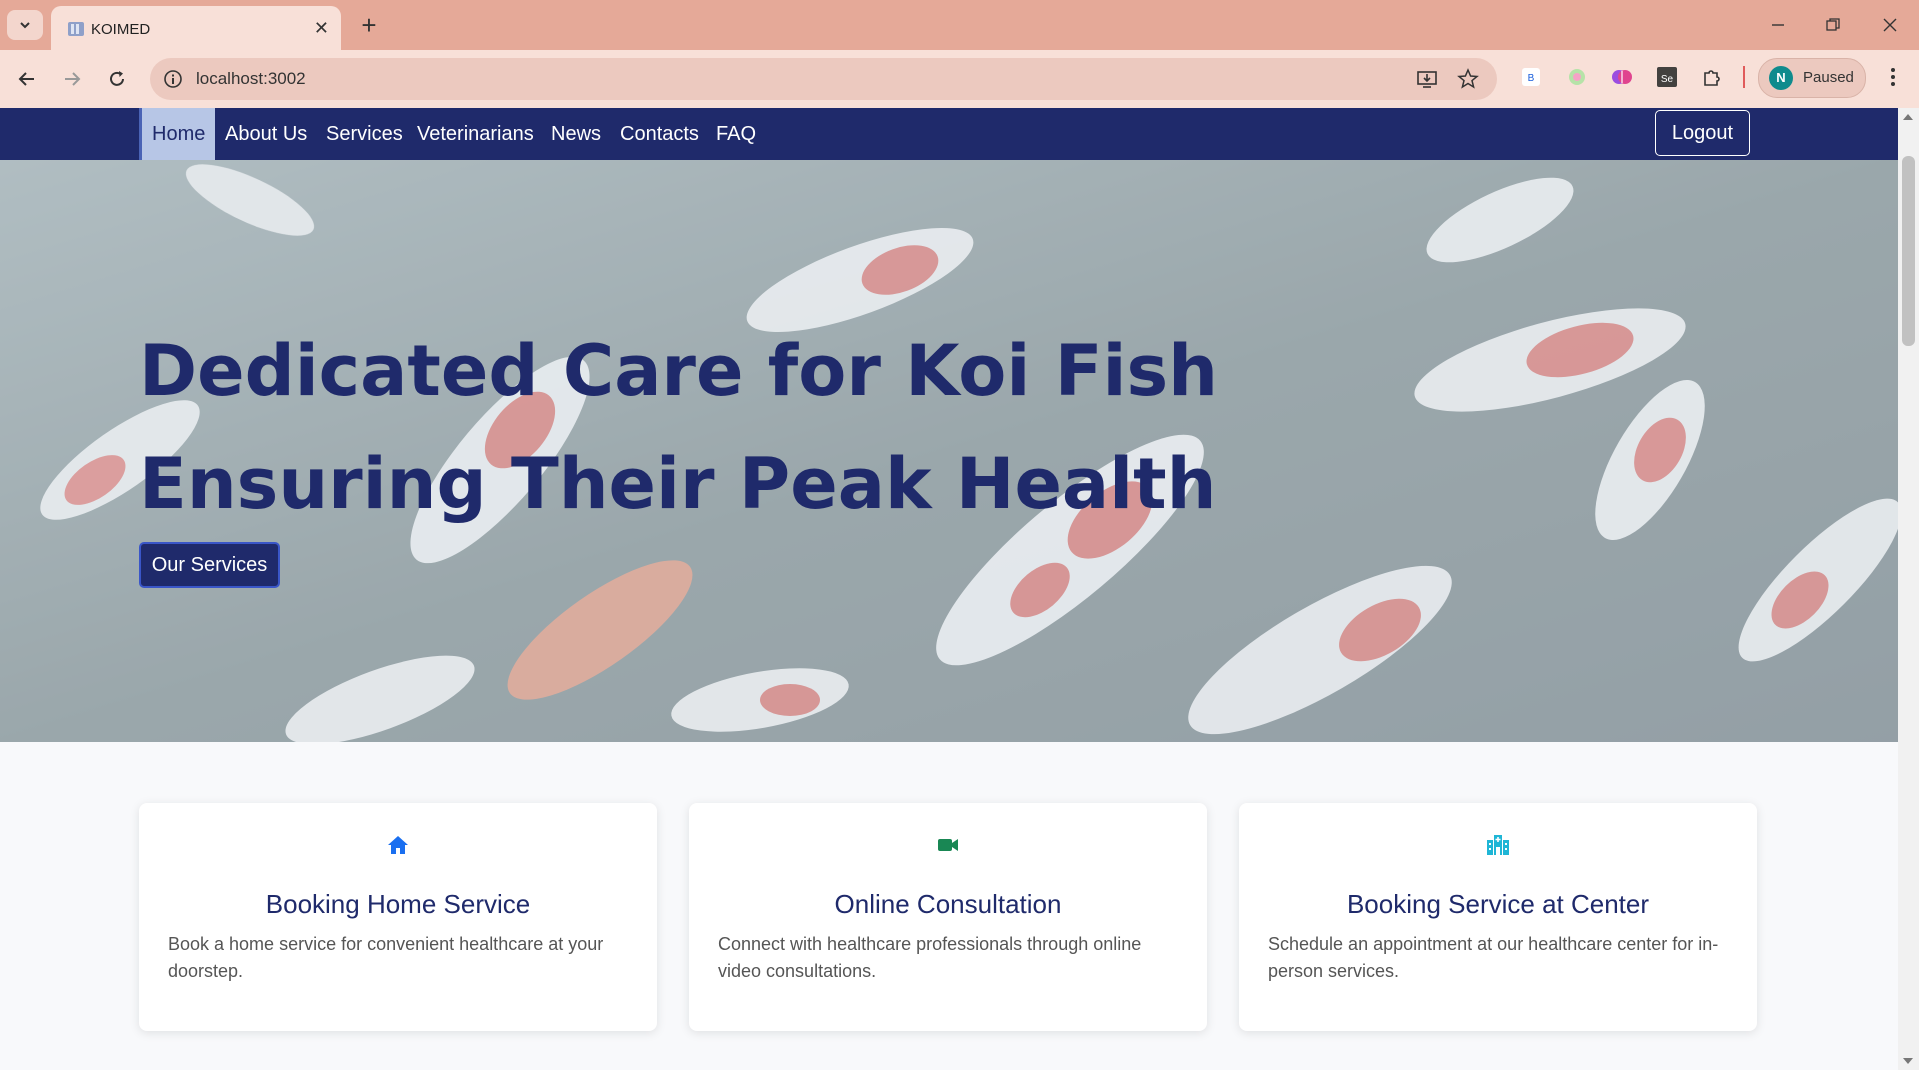 This screenshot has width=1919, height=1070. I want to click on nav-services: Services, so click(364, 134).